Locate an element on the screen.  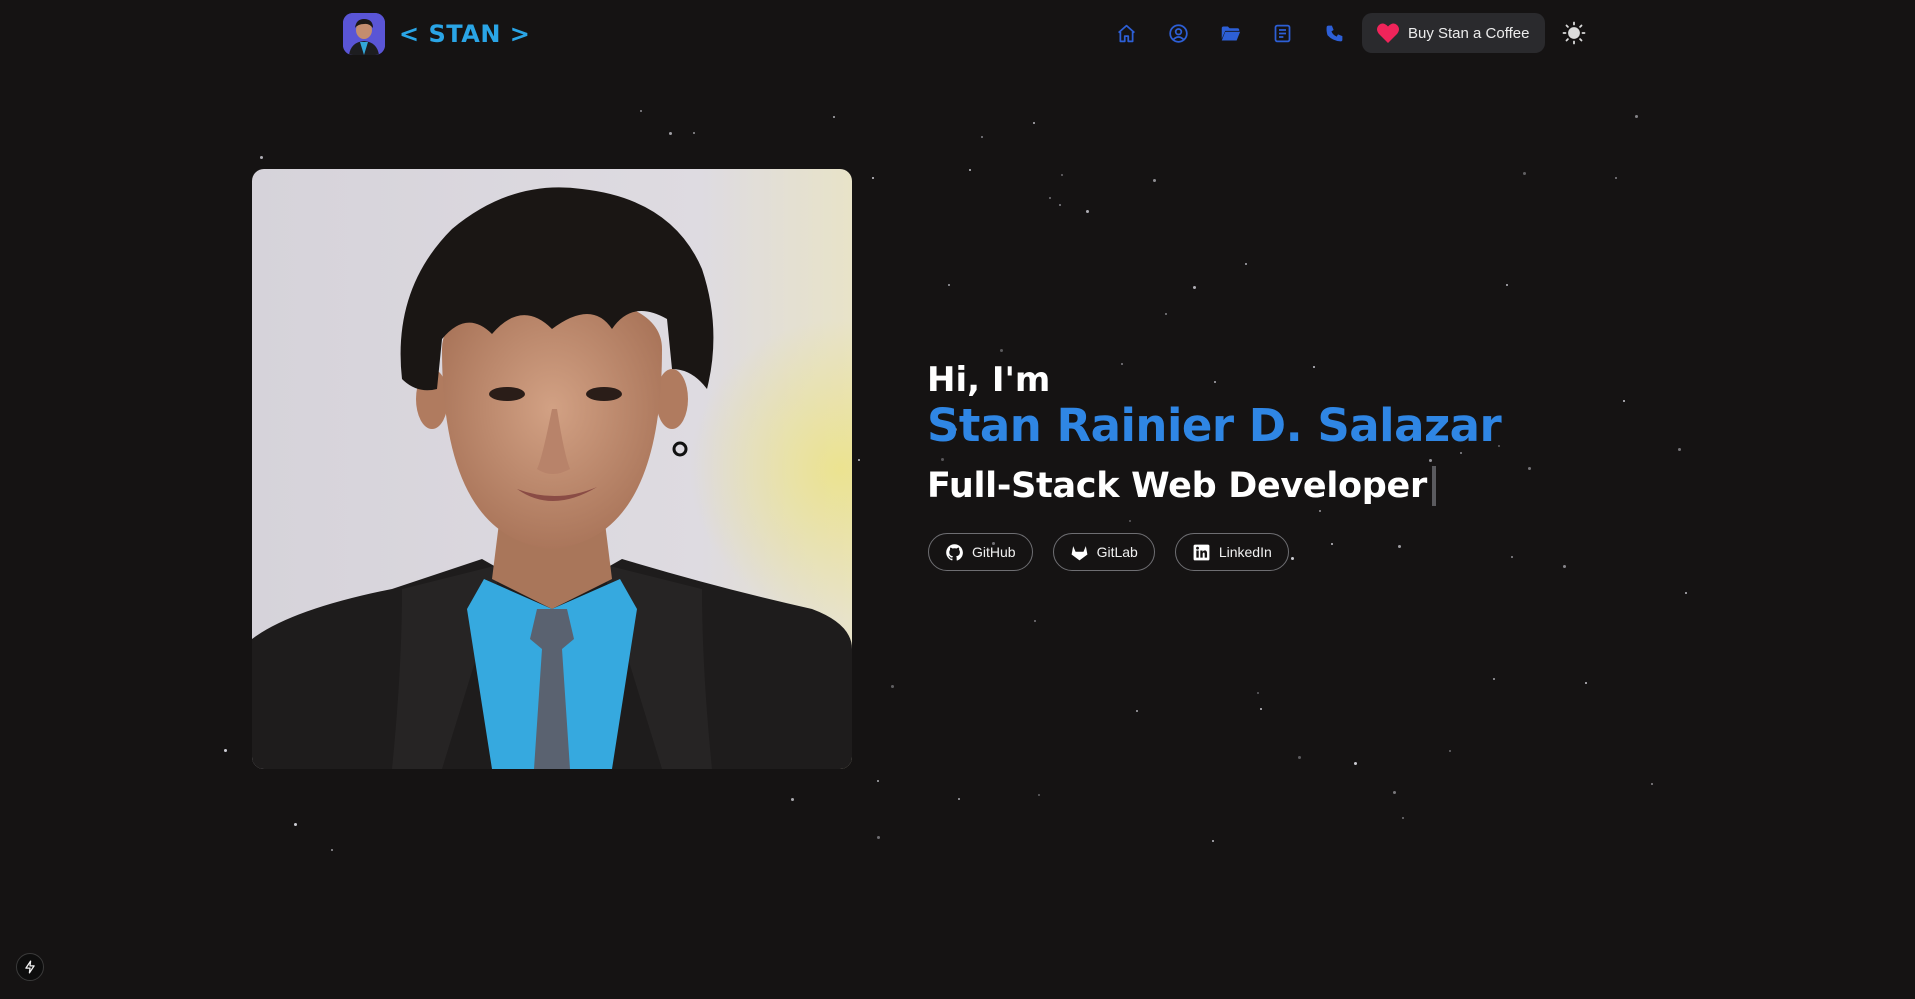
nav-blog-button is located at coordinates (1282, 33).